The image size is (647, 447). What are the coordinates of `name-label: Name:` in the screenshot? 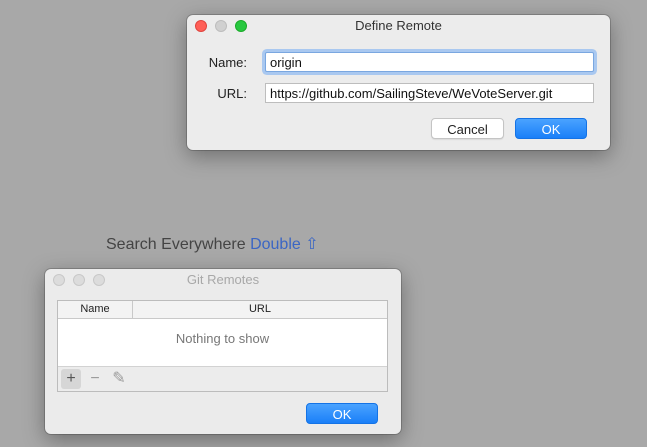 It's located at (227, 62).